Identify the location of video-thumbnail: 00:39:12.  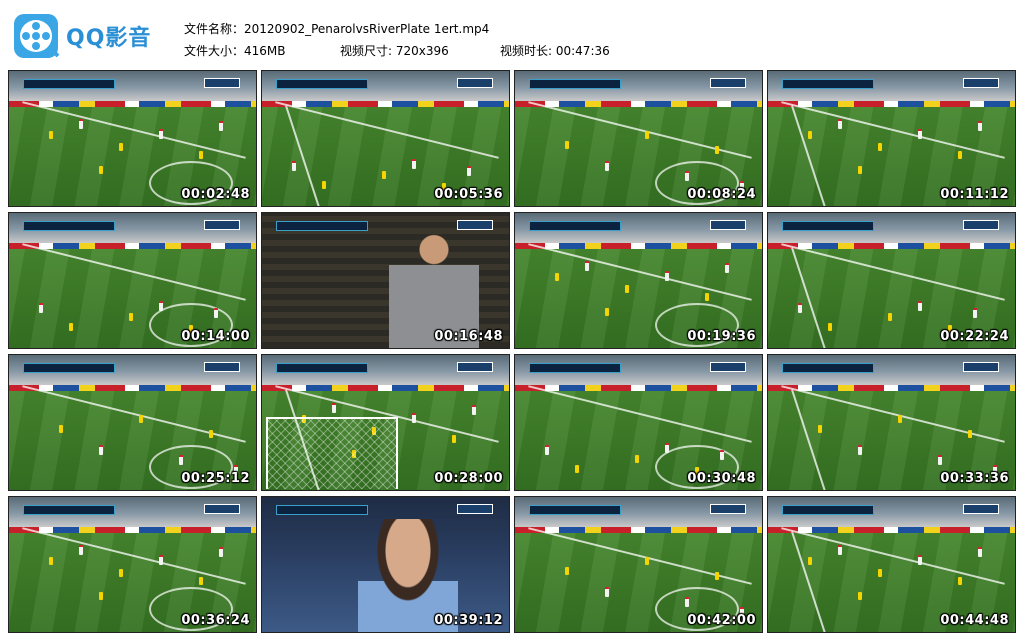
(385, 564).